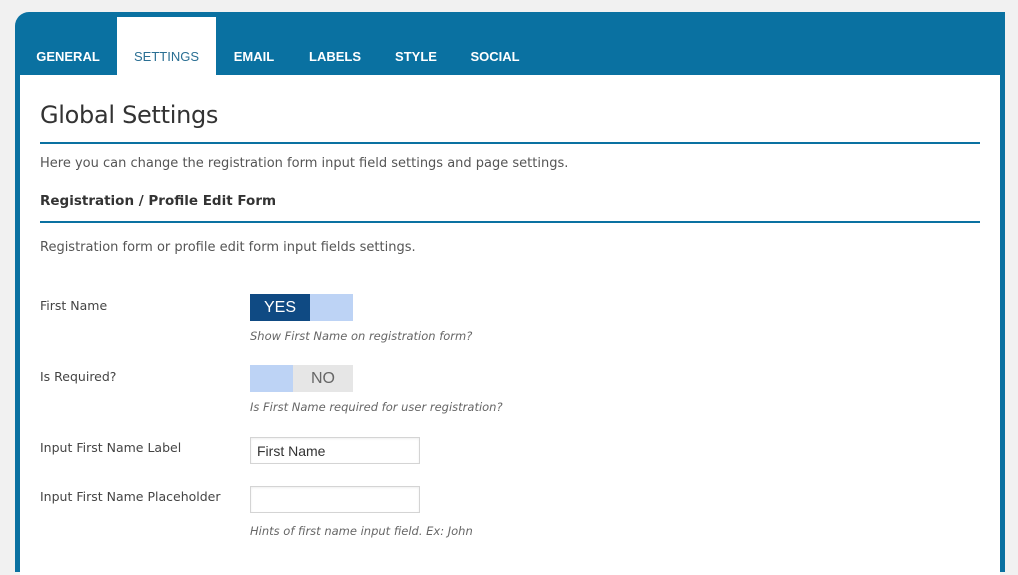  I want to click on section-title: Registration / Profile Edit Form, so click(158, 201).